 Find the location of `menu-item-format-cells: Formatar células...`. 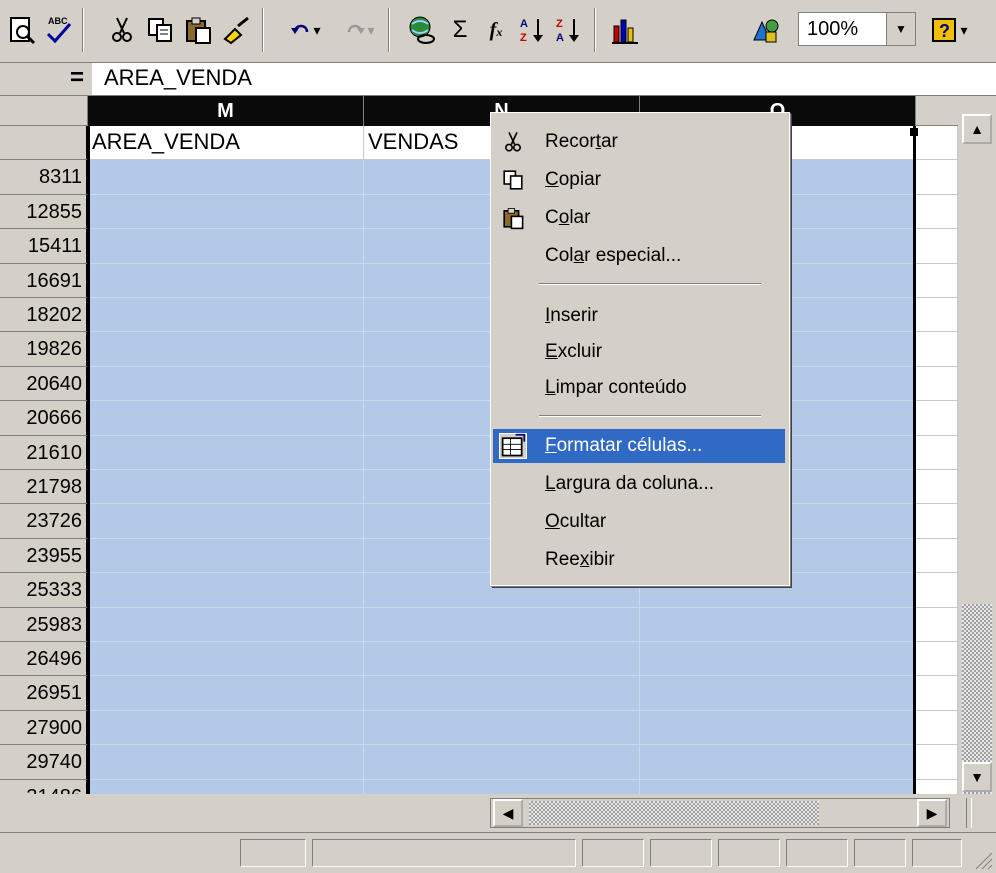

menu-item-format-cells: Formatar células... is located at coordinates (639, 446).